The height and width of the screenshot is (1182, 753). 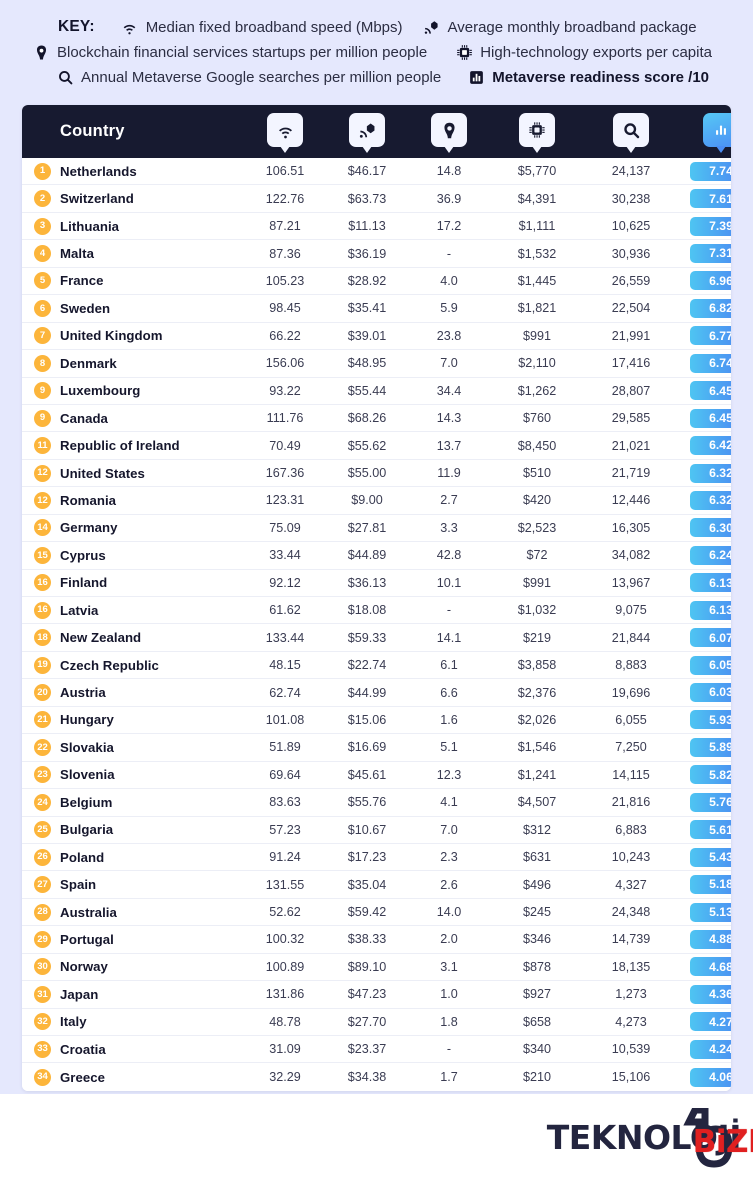 What do you see at coordinates (42, 747) in the screenshot?
I see `rank-badge: 22` at bounding box center [42, 747].